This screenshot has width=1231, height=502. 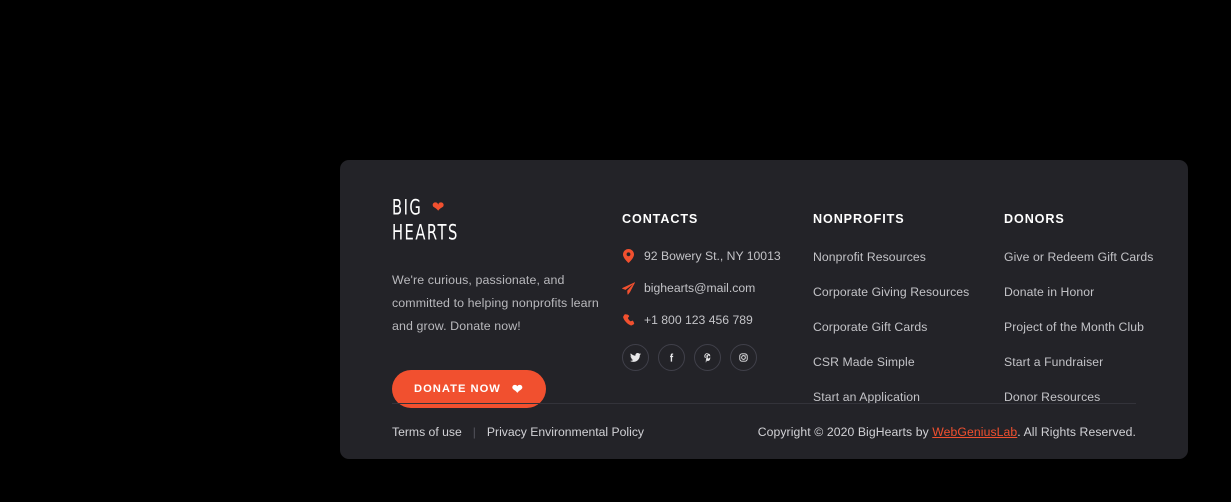 I want to click on instagram-icon, so click(x=743, y=357).